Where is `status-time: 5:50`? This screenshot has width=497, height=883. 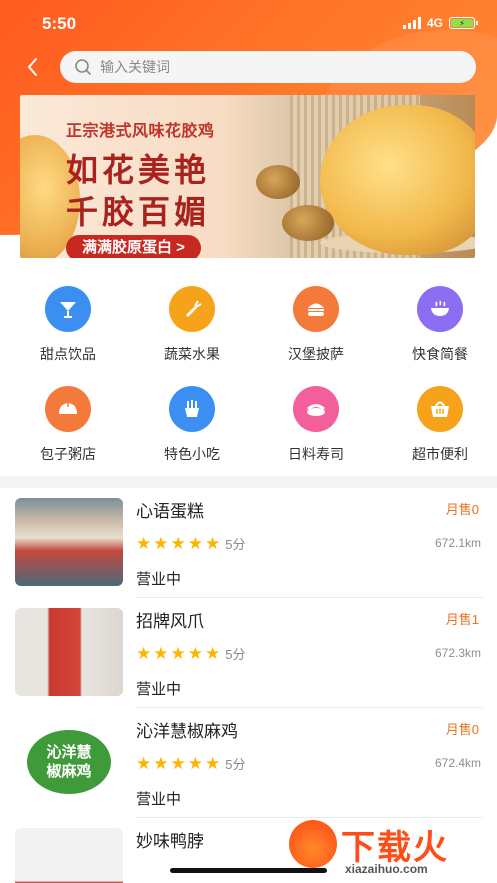 status-time: 5:50 is located at coordinates (59, 23).